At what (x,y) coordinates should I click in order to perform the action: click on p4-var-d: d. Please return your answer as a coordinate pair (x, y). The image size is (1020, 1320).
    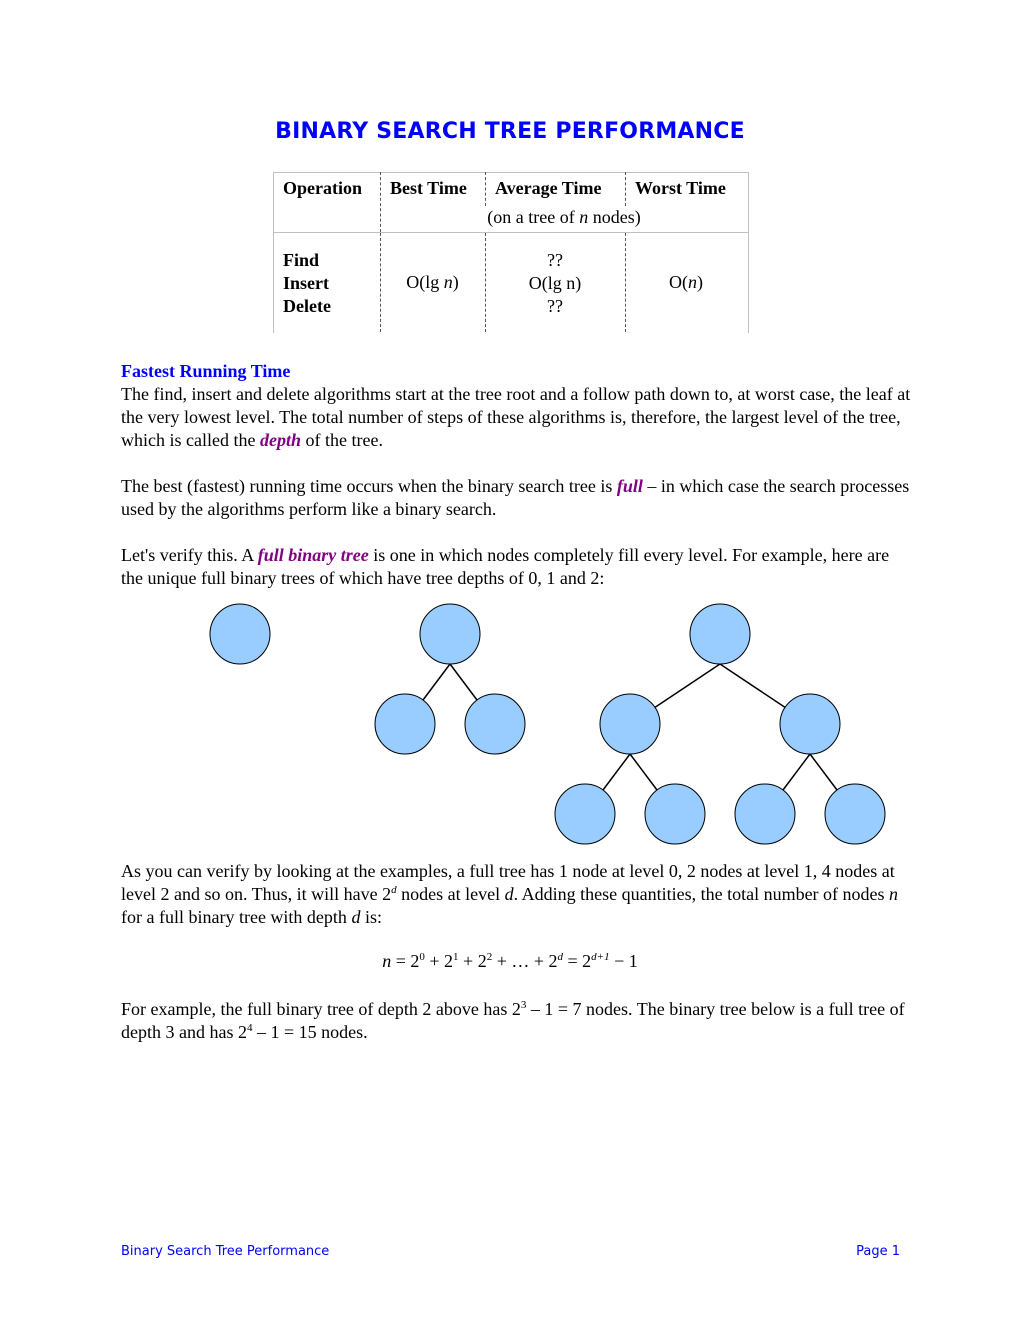
    Looking at the image, I should click on (509, 894).